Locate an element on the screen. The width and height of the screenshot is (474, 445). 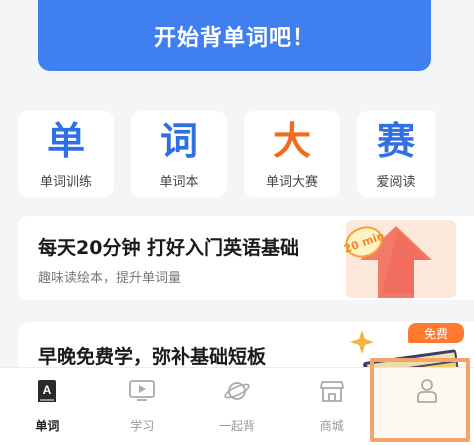
da-glyph-icon: 大 is located at coordinates (291, 141).